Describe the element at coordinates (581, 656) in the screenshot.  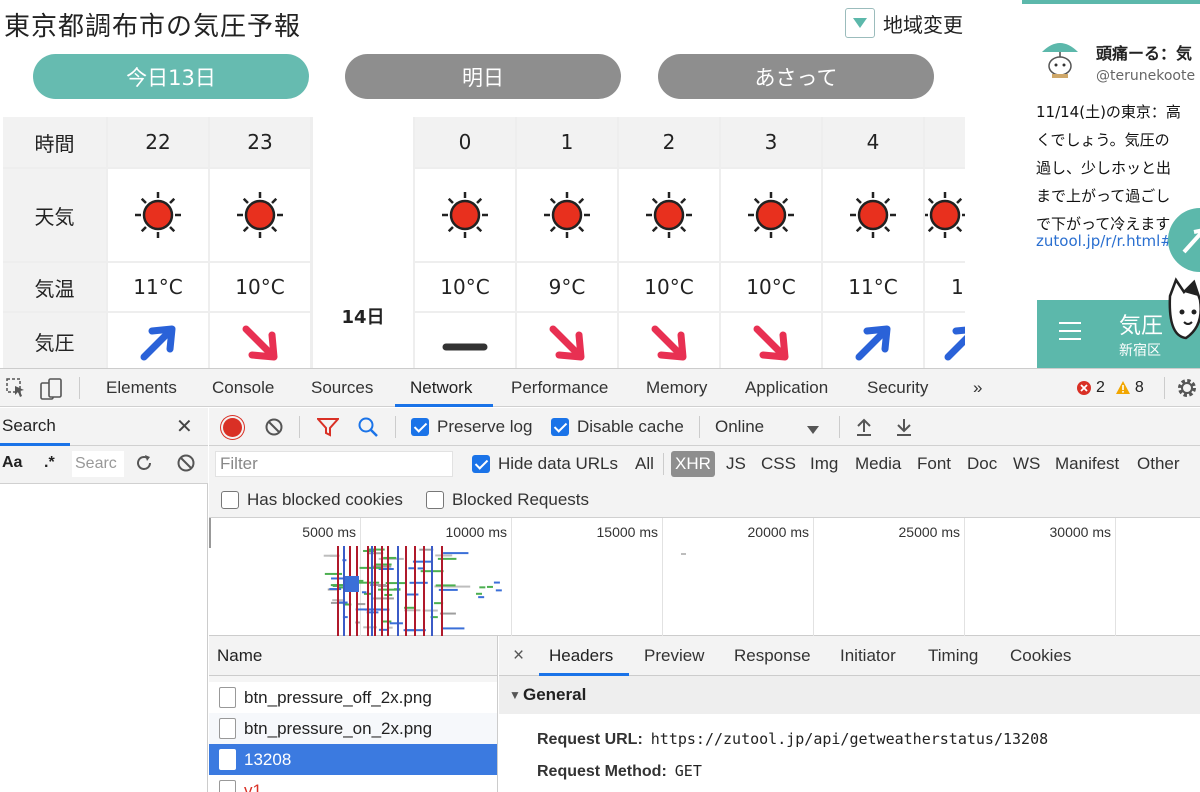
I see `detail-tab-headers: Headers` at that location.